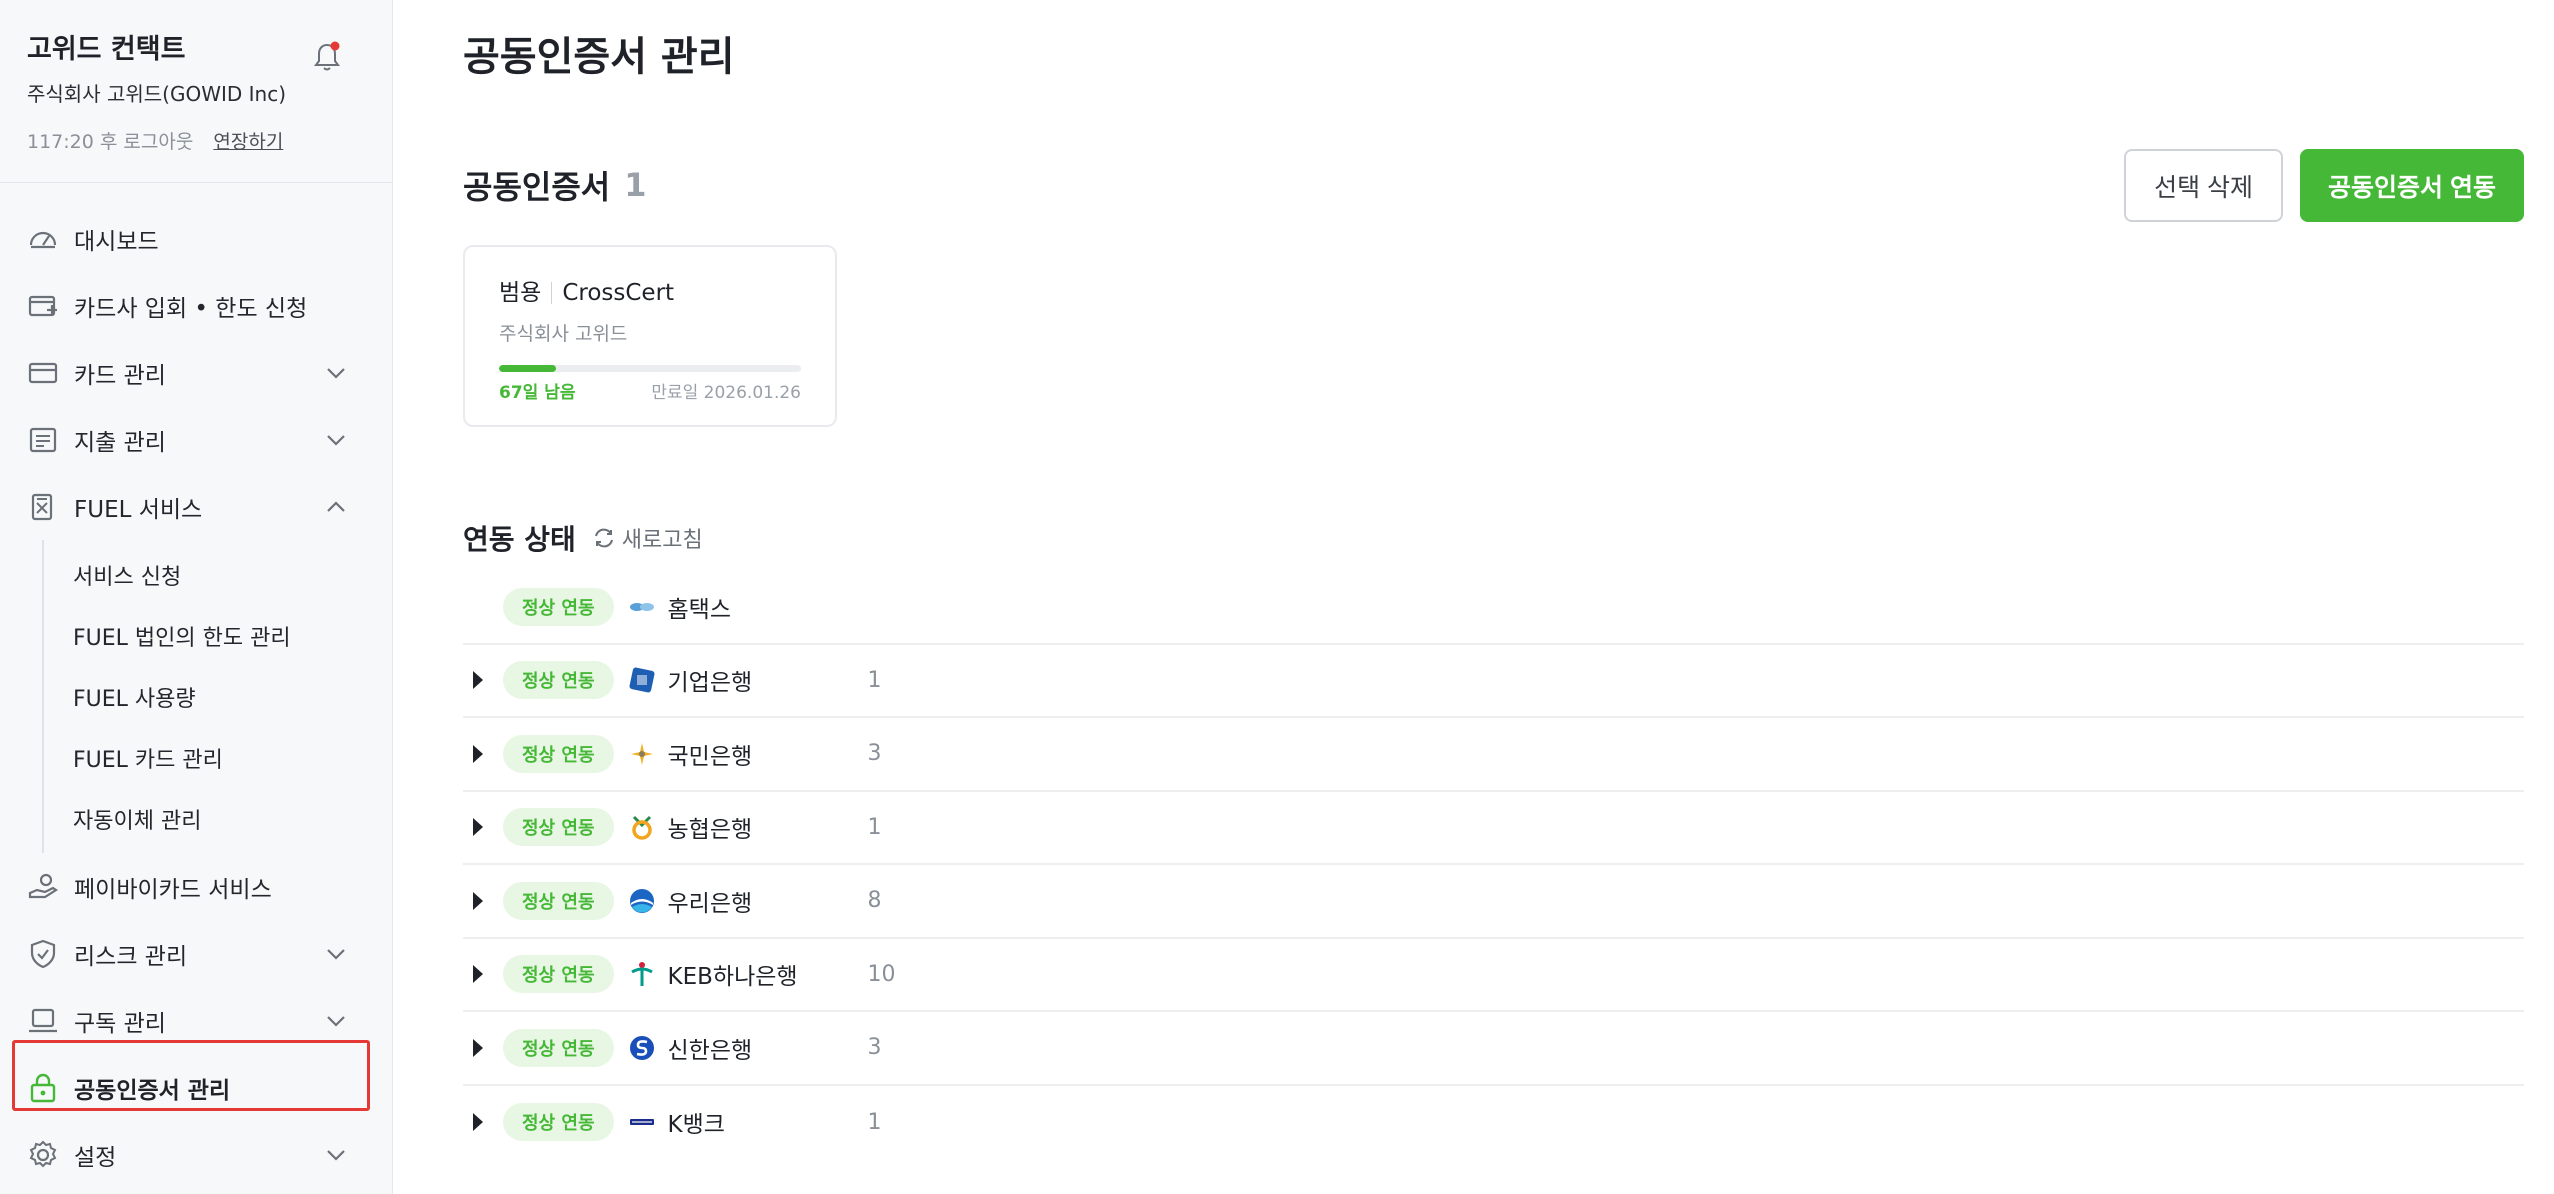 Image resolution: width=2554 pixels, height=1194 pixels. Describe the element at coordinates (327, 57) in the screenshot. I see `bell-icon` at that location.